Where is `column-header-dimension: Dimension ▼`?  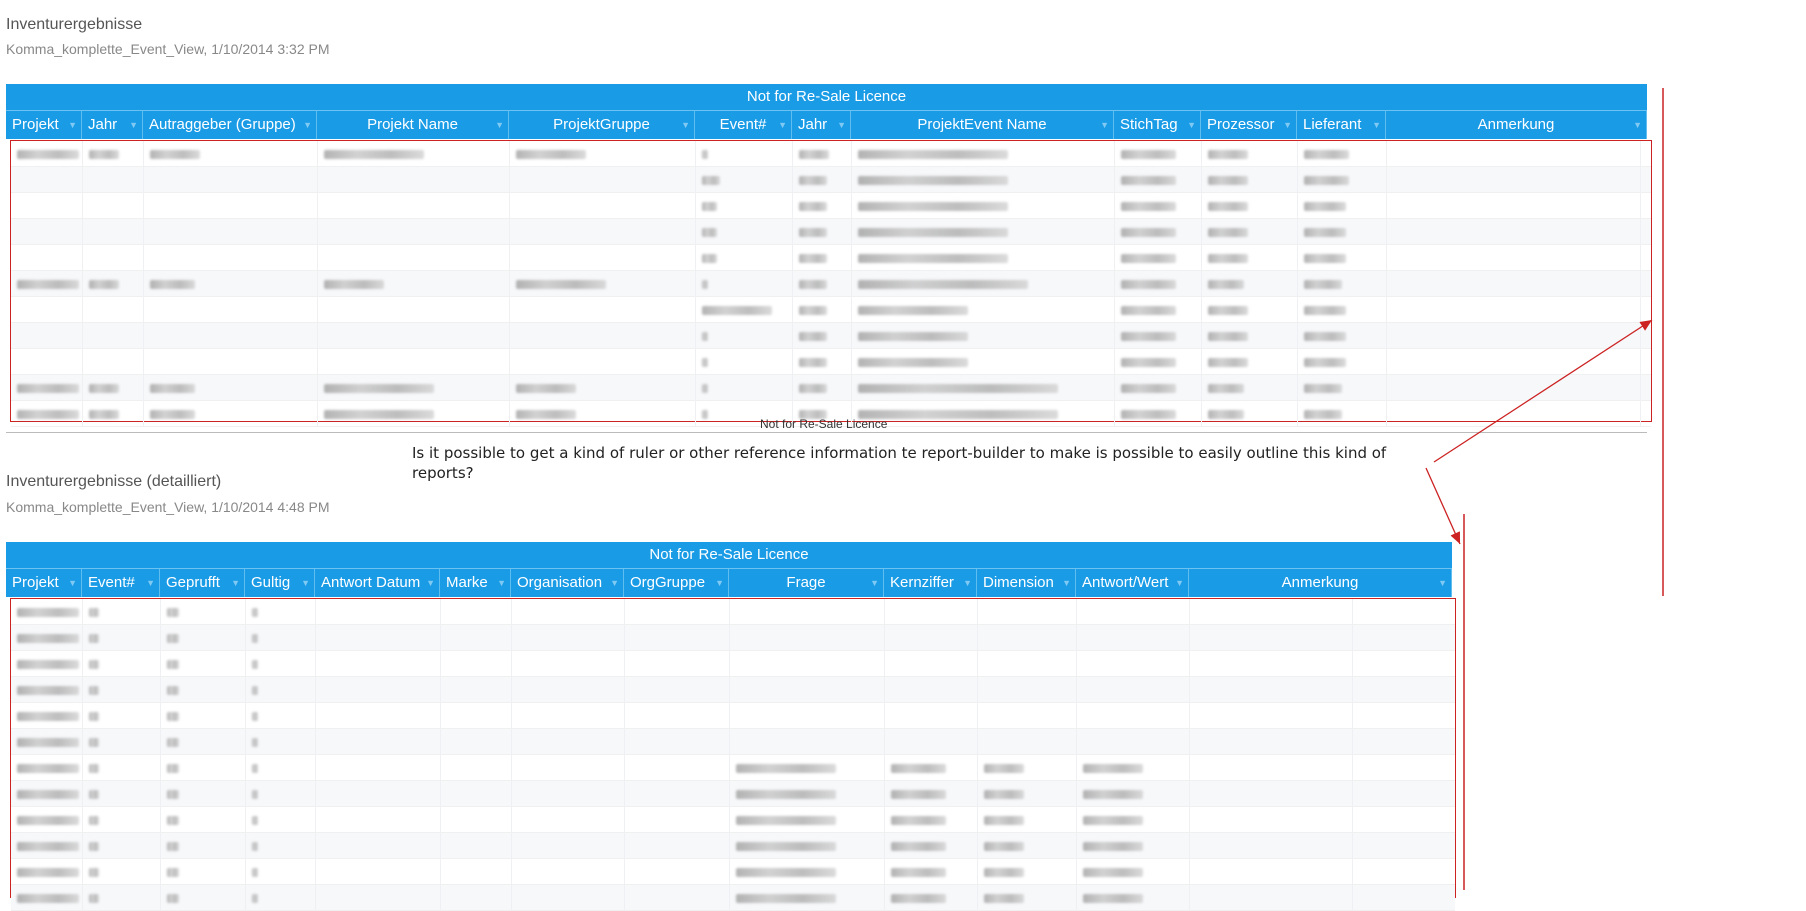
column-header-dimension: Dimension ▼ is located at coordinates (1026, 583).